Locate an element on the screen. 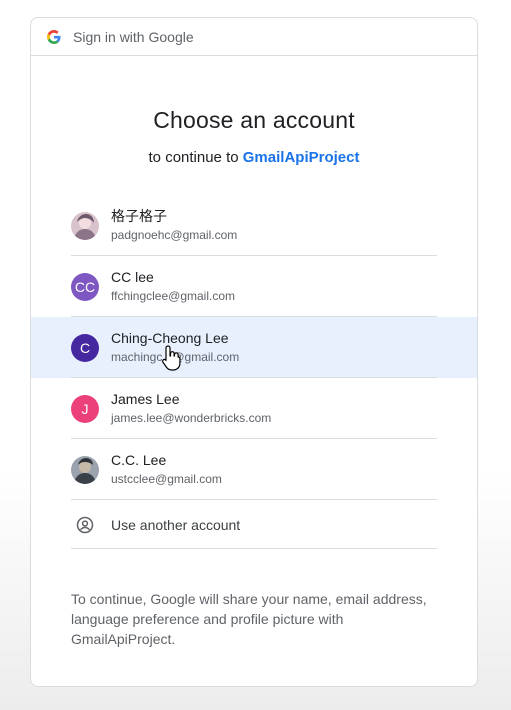 This screenshot has height=710, width=511. header-title: Sign in with Google is located at coordinates (133, 36).